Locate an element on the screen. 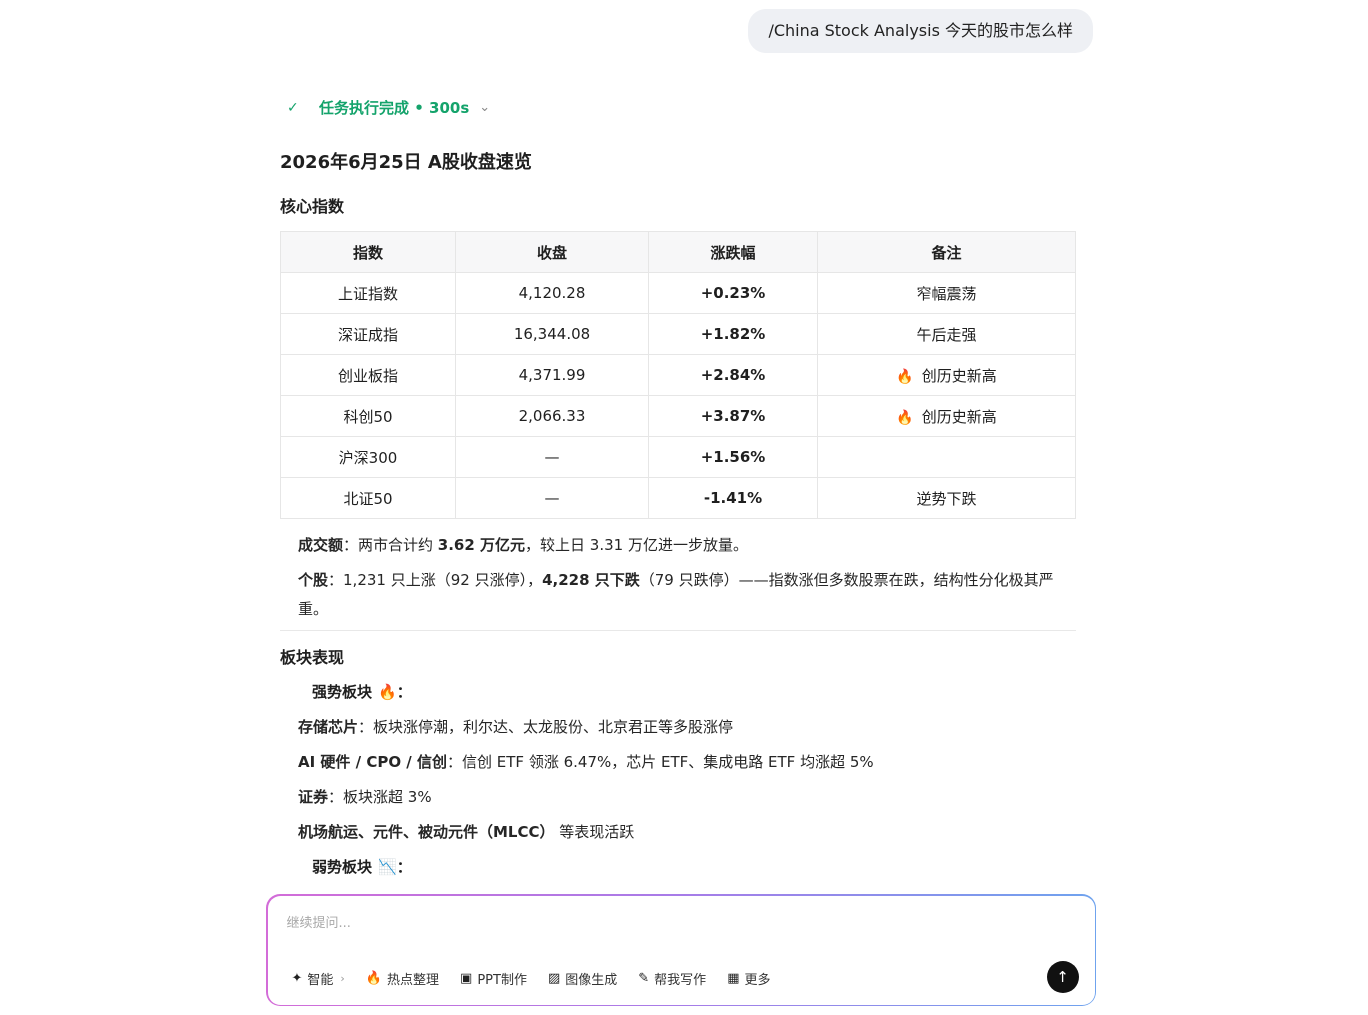 This screenshot has width=1368, height=1015. cell-index-name: 上证指数 is located at coordinates (368, 293).